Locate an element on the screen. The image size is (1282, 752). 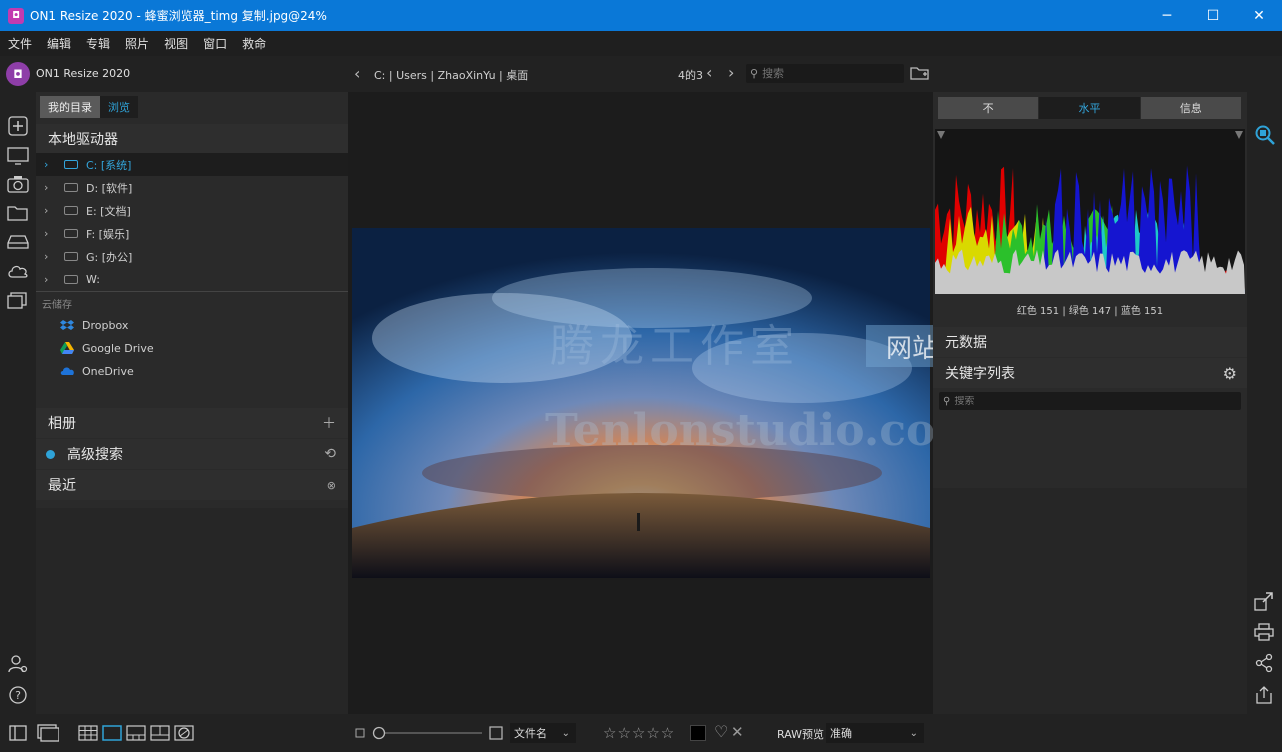
back-chevron-icon: ‹ is located at coordinates (357, 73).